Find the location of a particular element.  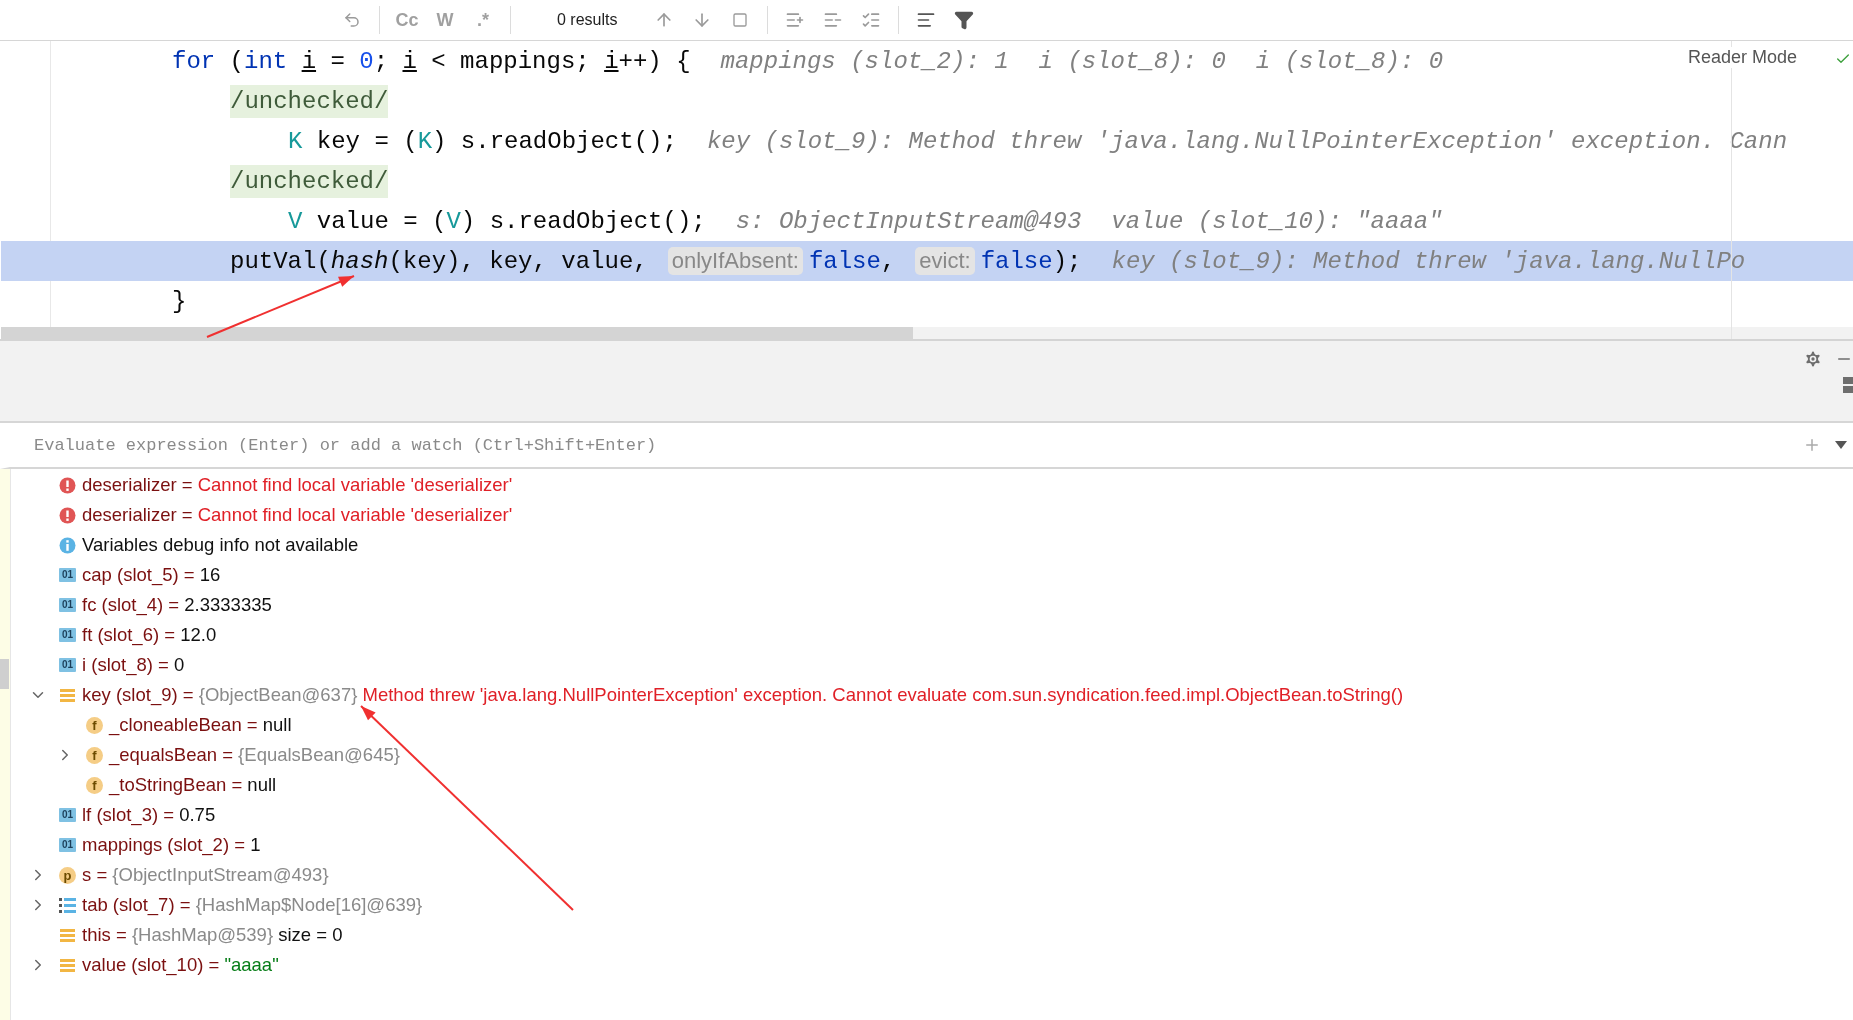

variable-text: _toStringBean = null is located at coordinates (193, 785).